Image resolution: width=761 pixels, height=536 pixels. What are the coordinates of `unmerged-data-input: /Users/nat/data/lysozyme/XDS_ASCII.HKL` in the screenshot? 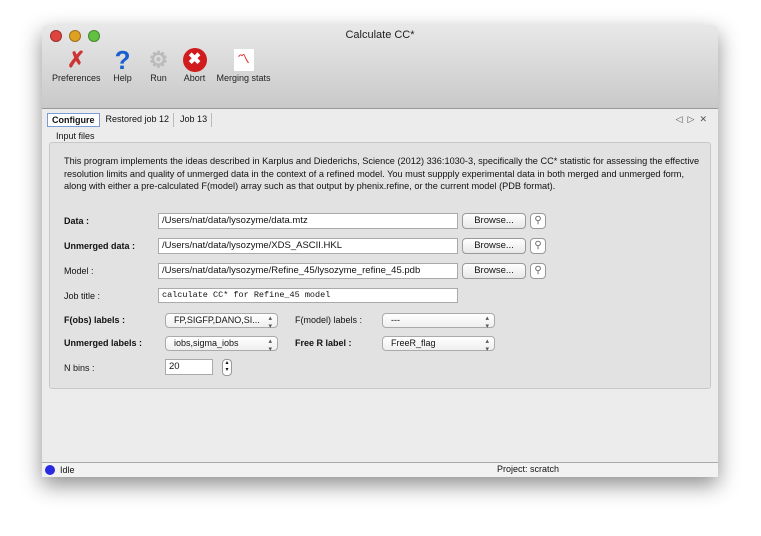 It's located at (308, 246).